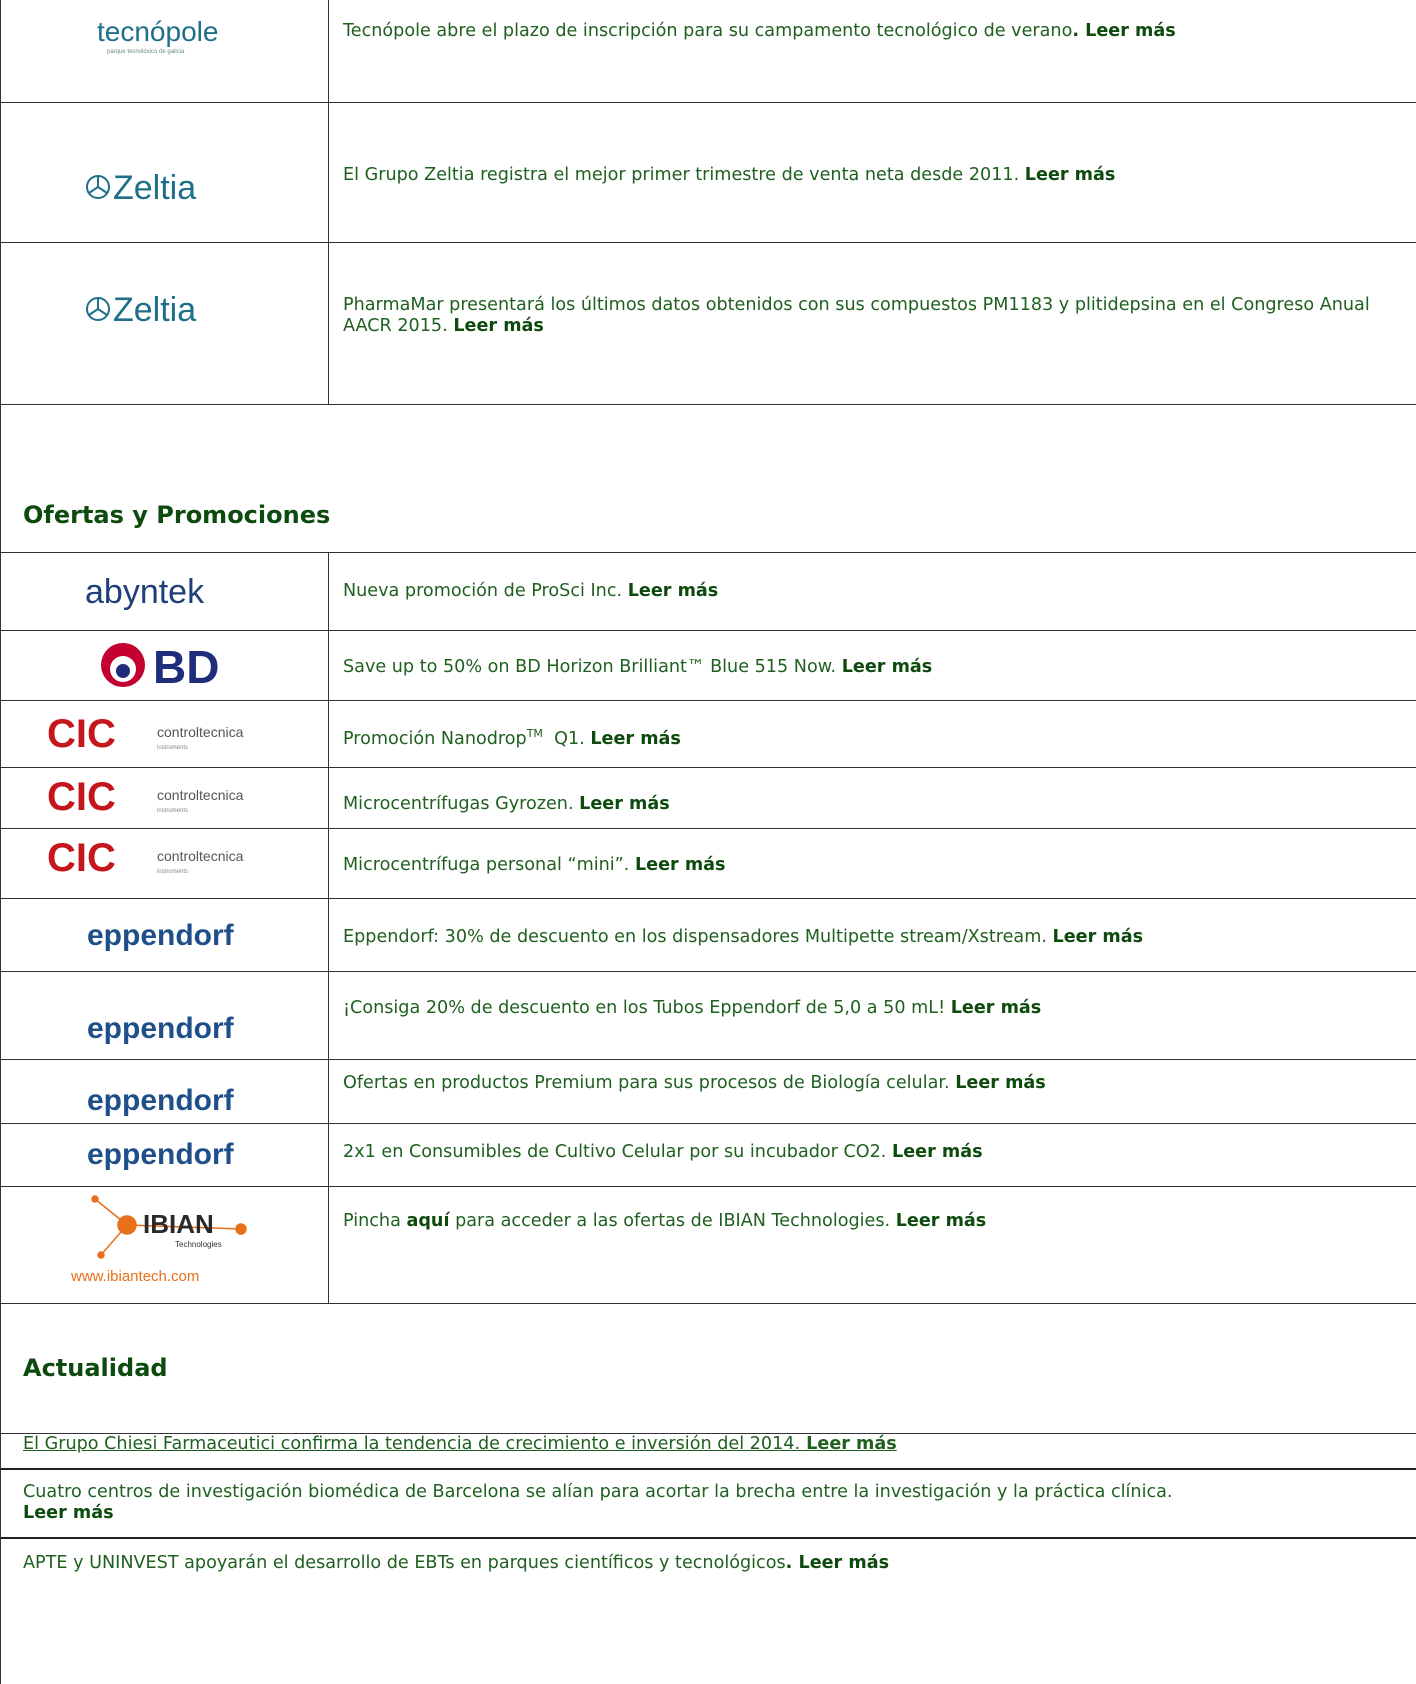  What do you see at coordinates (135, 1276) in the screenshot?
I see `ibian-logo-url: www.ibiantech.com` at bounding box center [135, 1276].